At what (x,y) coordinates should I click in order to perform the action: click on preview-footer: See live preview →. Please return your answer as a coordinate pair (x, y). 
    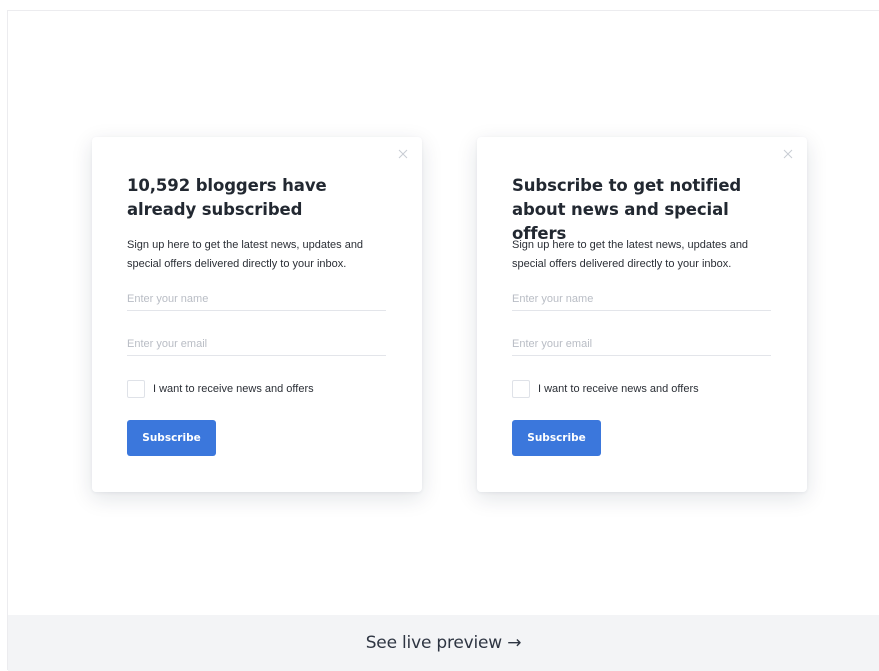
    Looking at the image, I should click on (443, 643).